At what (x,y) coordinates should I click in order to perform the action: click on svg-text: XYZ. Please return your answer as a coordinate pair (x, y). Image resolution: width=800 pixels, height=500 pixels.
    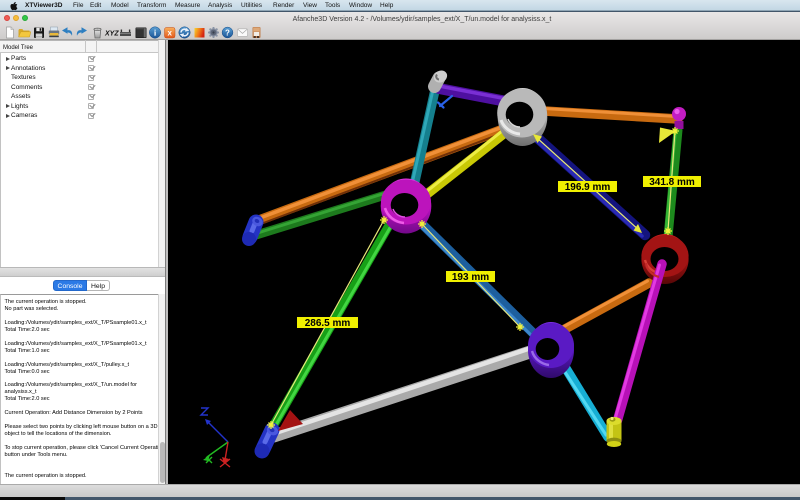
    Looking at the image, I should click on (111, 34).